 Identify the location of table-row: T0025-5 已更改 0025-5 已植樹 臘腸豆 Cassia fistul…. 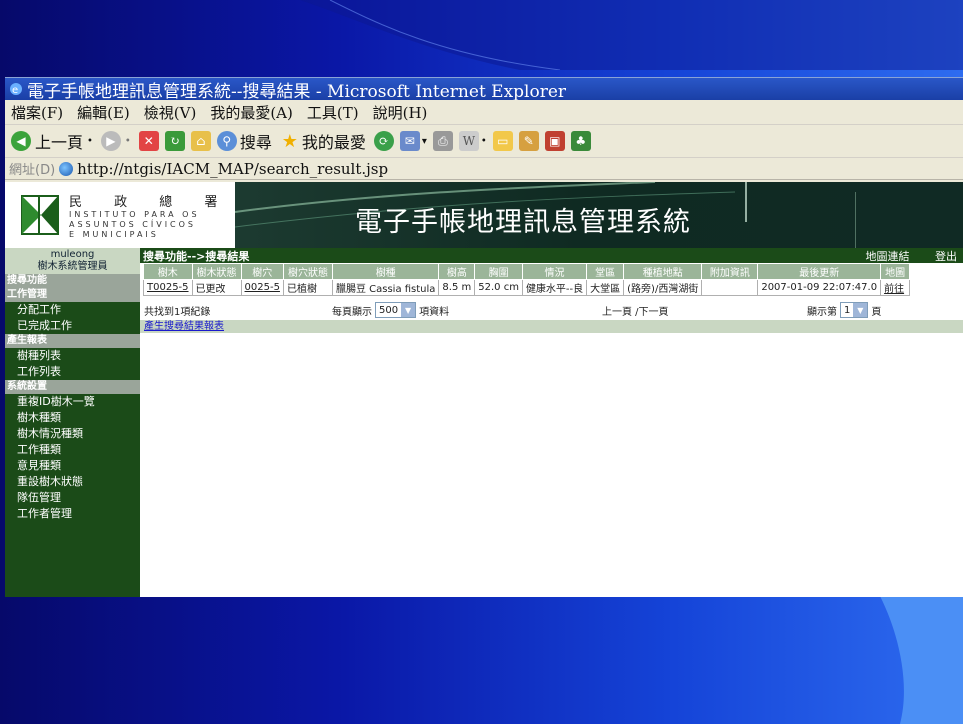
(527, 287).